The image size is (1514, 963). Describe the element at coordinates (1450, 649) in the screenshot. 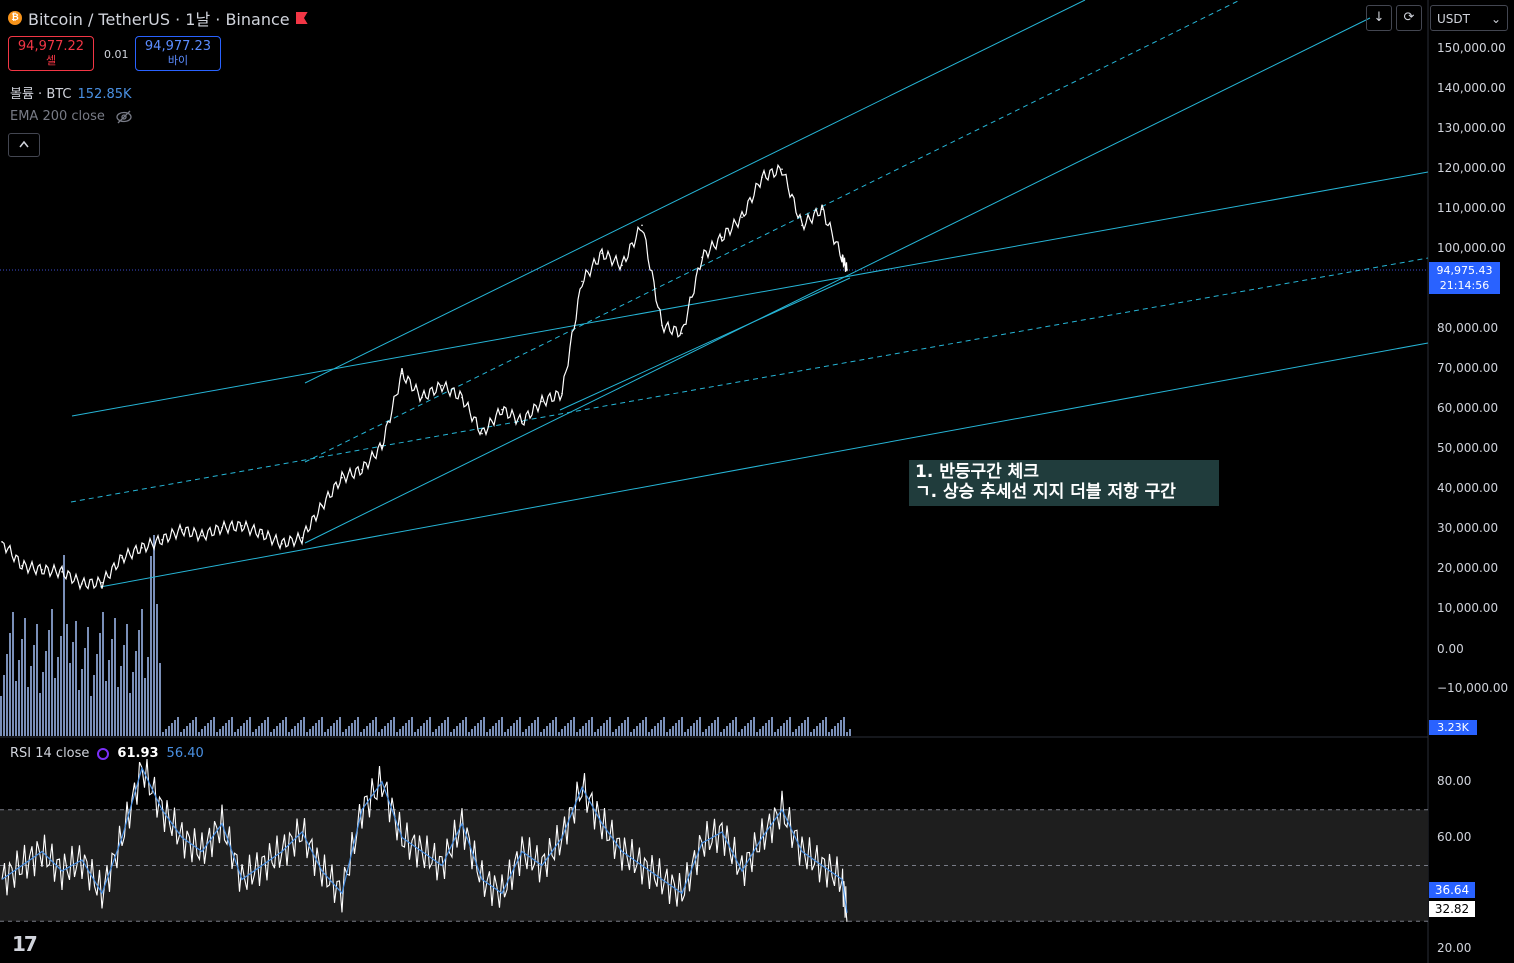

I see `price-tick-label: 0.00` at that location.